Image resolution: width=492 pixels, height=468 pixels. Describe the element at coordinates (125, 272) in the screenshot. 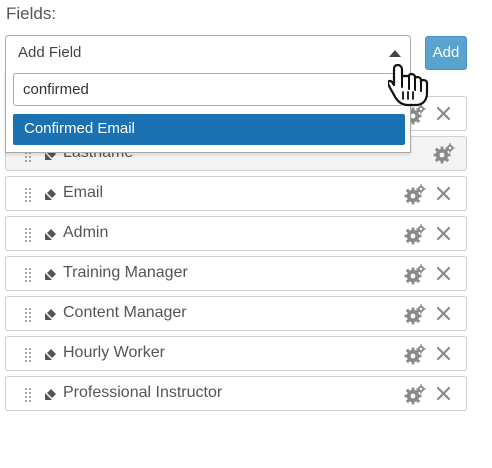

I see `field-name: Training Manager` at that location.